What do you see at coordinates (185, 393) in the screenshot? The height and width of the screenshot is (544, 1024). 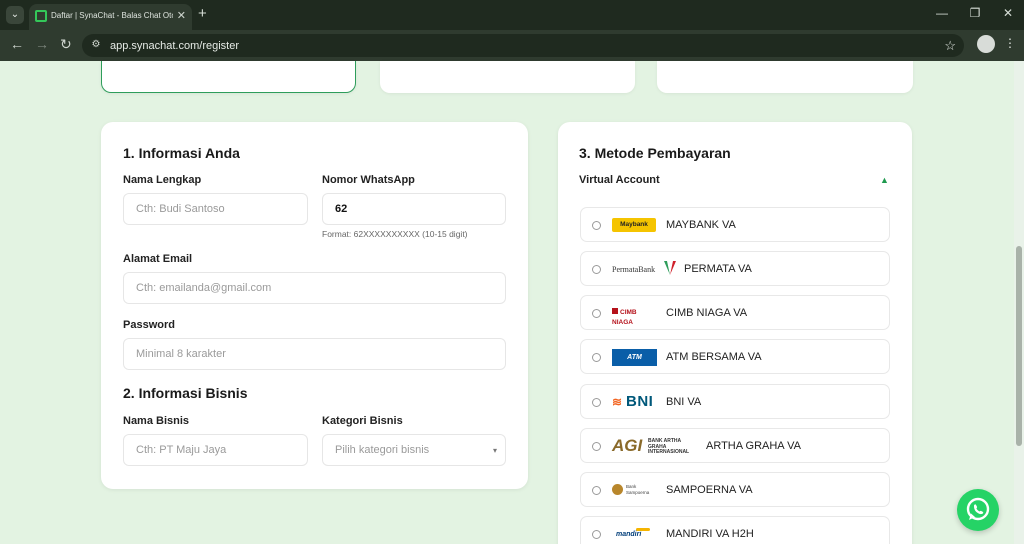 I see `section-title-business-info: 2. Informasi Bisnis` at bounding box center [185, 393].